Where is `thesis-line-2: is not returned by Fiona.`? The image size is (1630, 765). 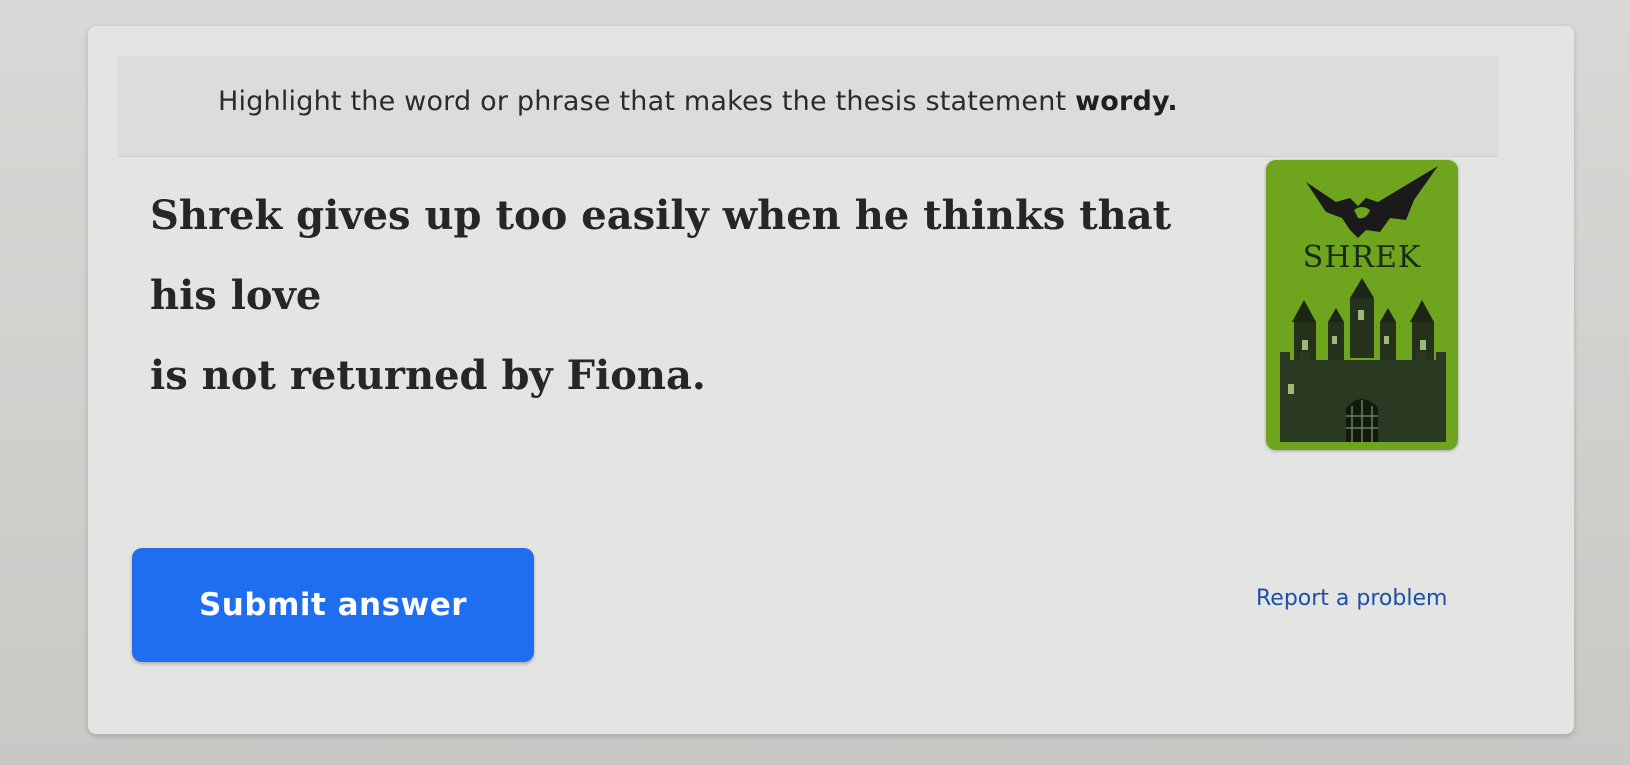
thesis-line-2: is not returned by Fiona. is located at coordinates (680, 376).